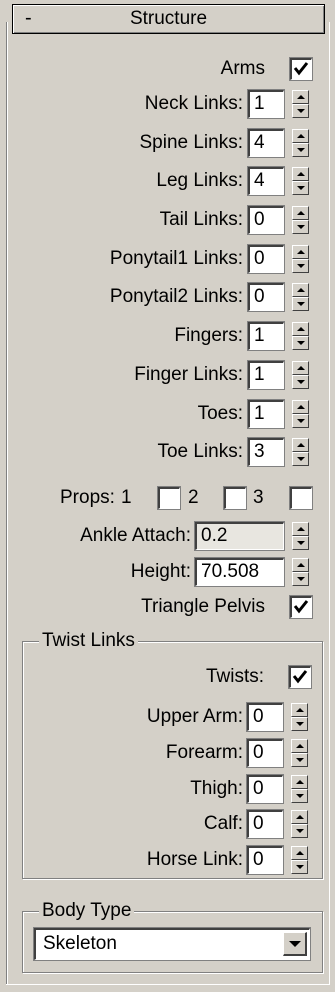 The height and width of the screenshot is (992, 335). I want to click on ankle-attach-input: 0.2, so click(239, 536).